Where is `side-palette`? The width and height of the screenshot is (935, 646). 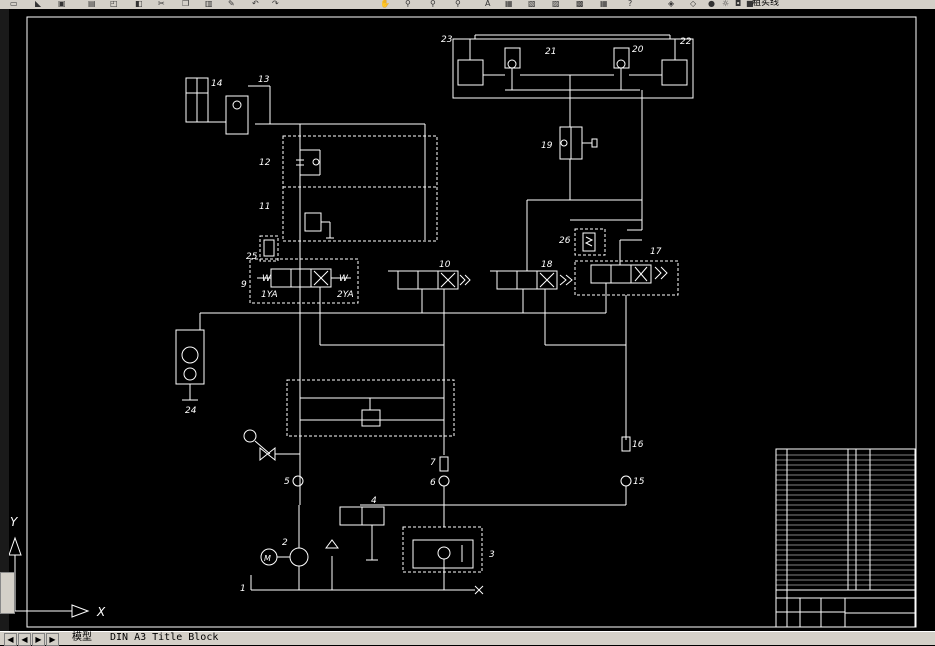 side-palette is located at coordinates (7, 593).